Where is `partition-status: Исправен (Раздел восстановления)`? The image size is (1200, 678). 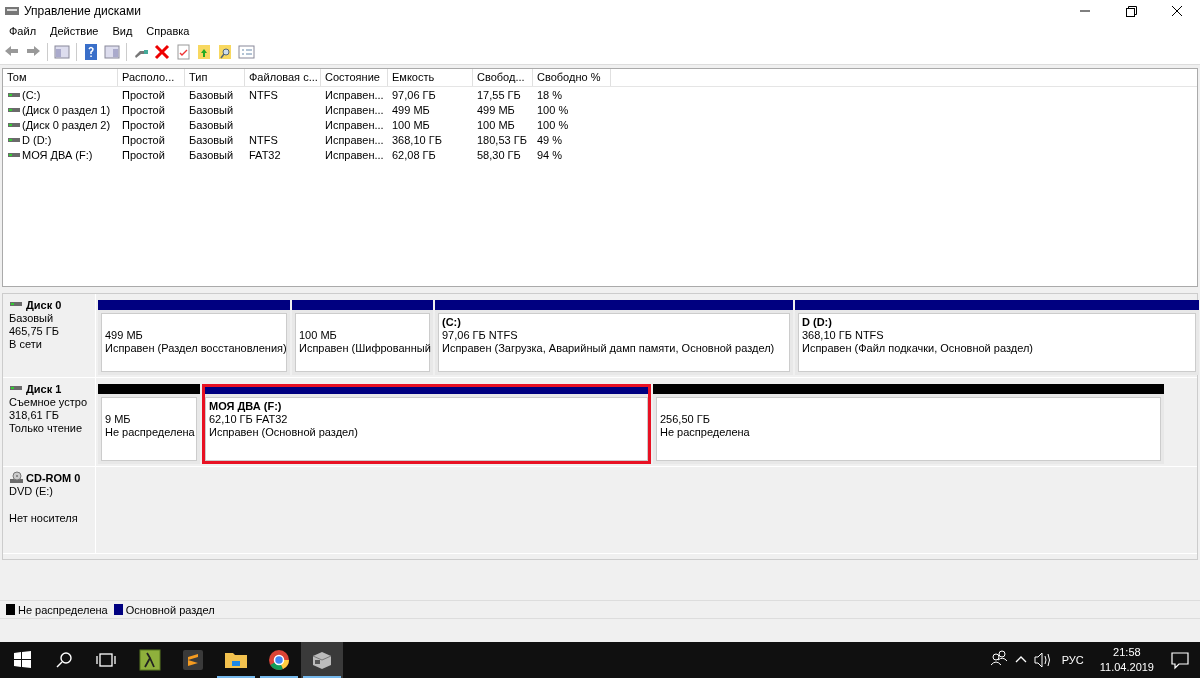 partition-status: Исправен (Раздел восстановления) is located at coordinates (196, 348).